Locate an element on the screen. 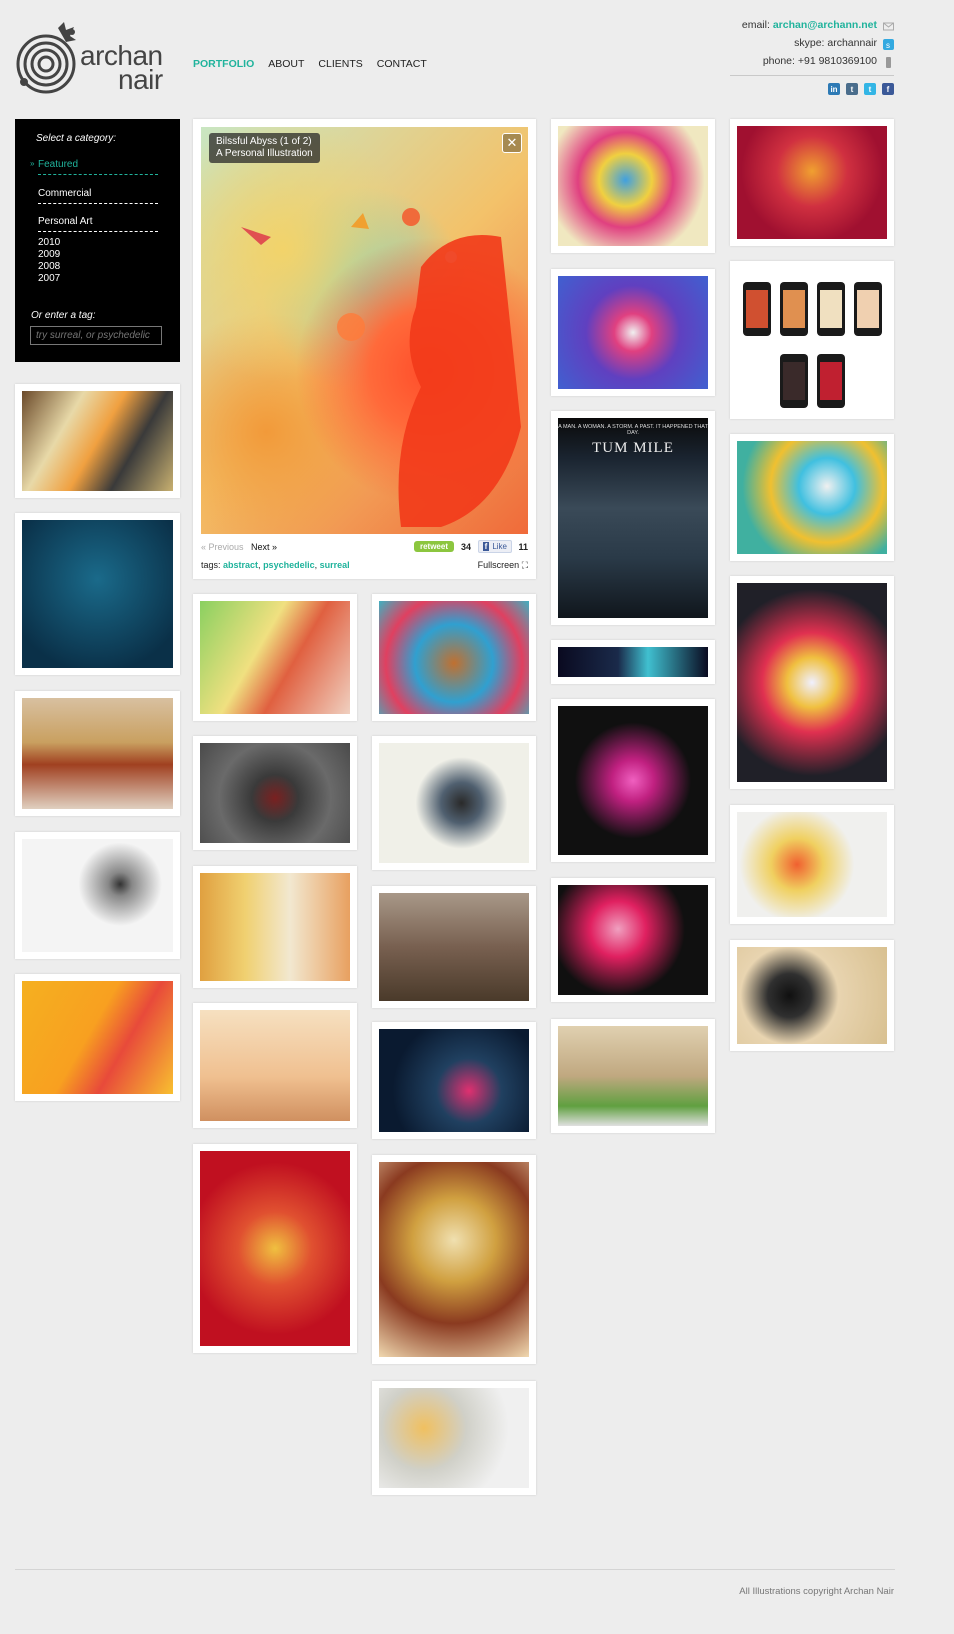 Image resolution: width=954 pixels, height=1634 pixels. nav-clients: CLIENTS is located at coordinates (340, 64).